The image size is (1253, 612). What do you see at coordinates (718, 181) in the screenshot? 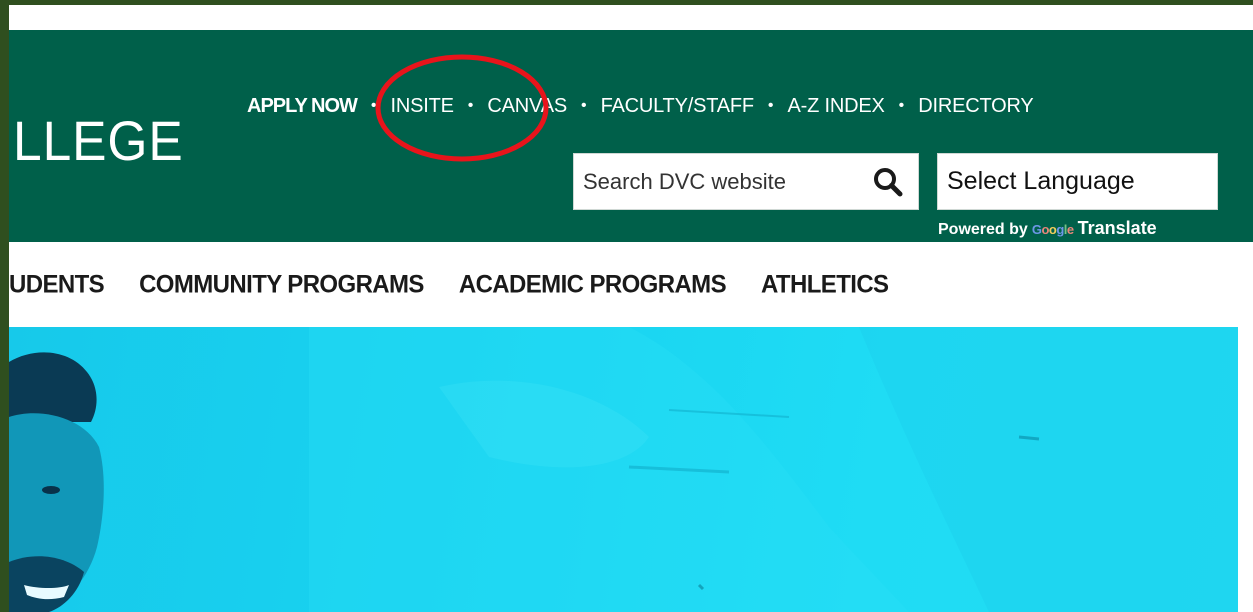
I see `search-input` at bounding box center [718, 181].